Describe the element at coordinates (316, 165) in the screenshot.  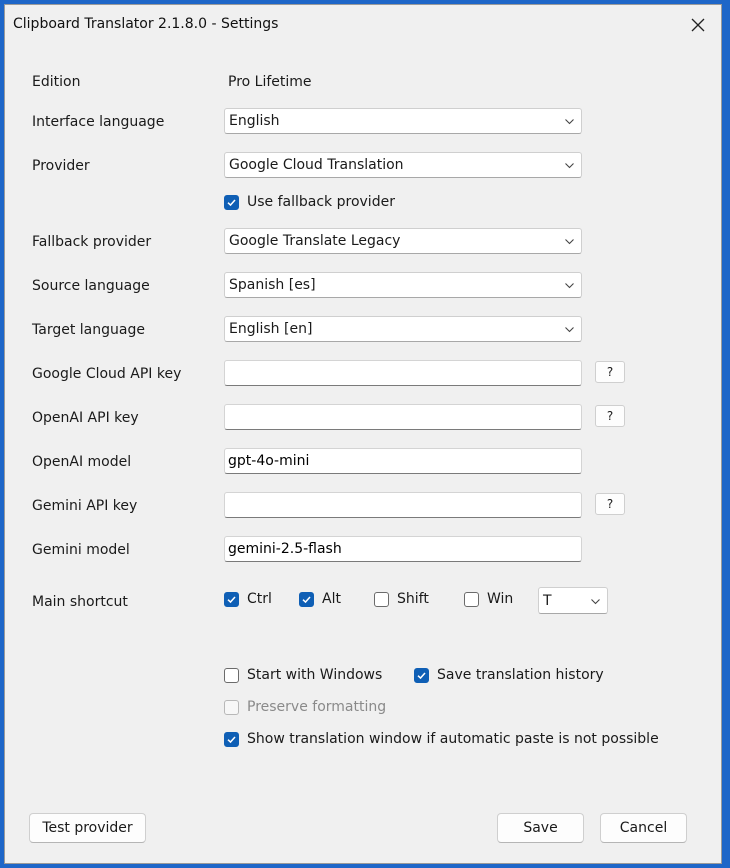
I see `provider-value: Google Cloud Translation` at that location.